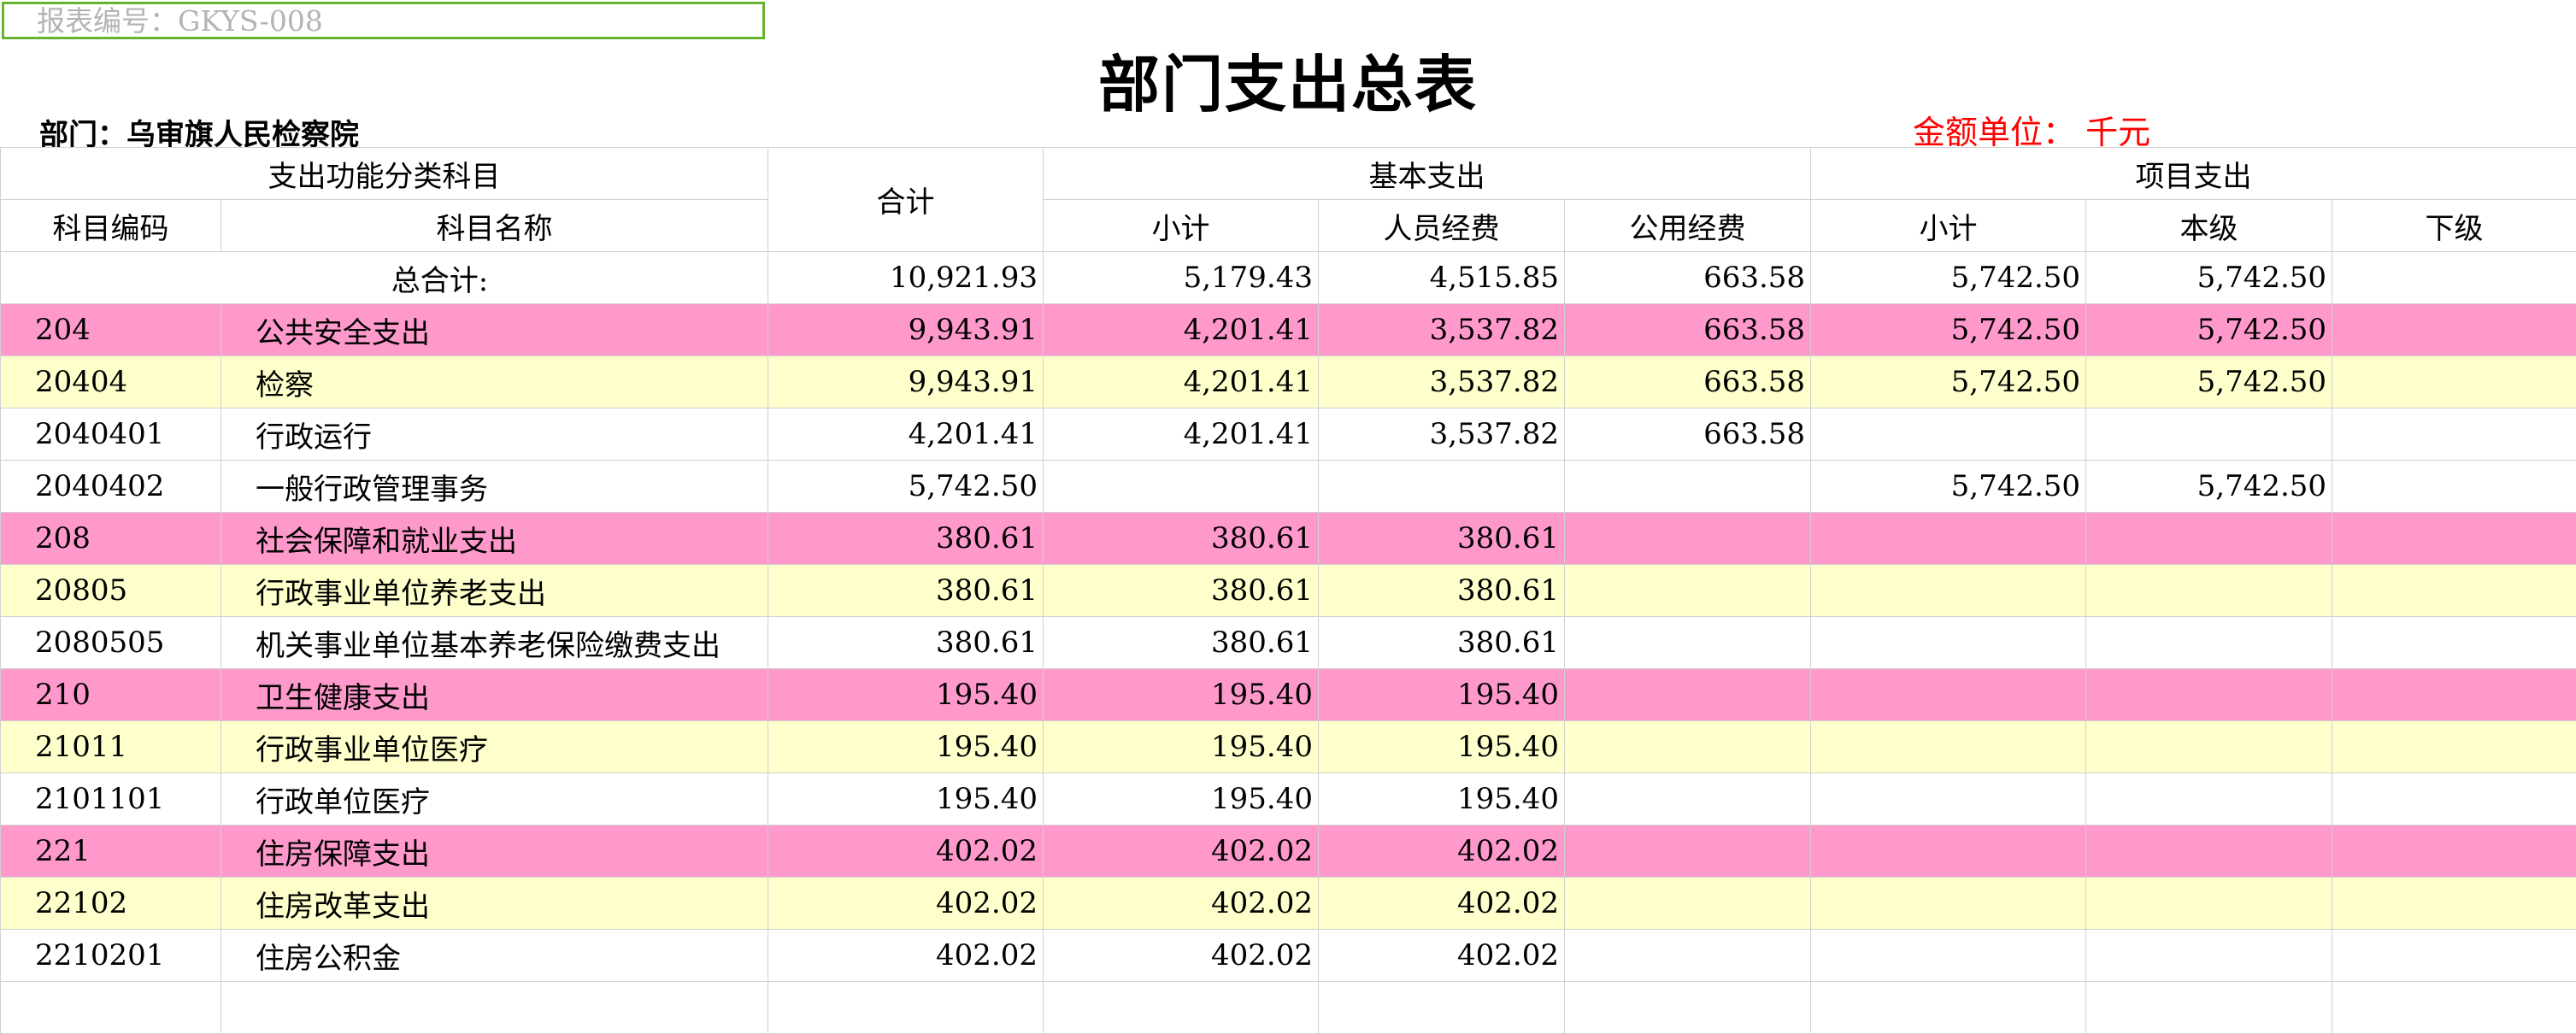  Describe the element at coordinates (906, 434) in the screenshot. I see `total-cell: 4,201.41` at that location.